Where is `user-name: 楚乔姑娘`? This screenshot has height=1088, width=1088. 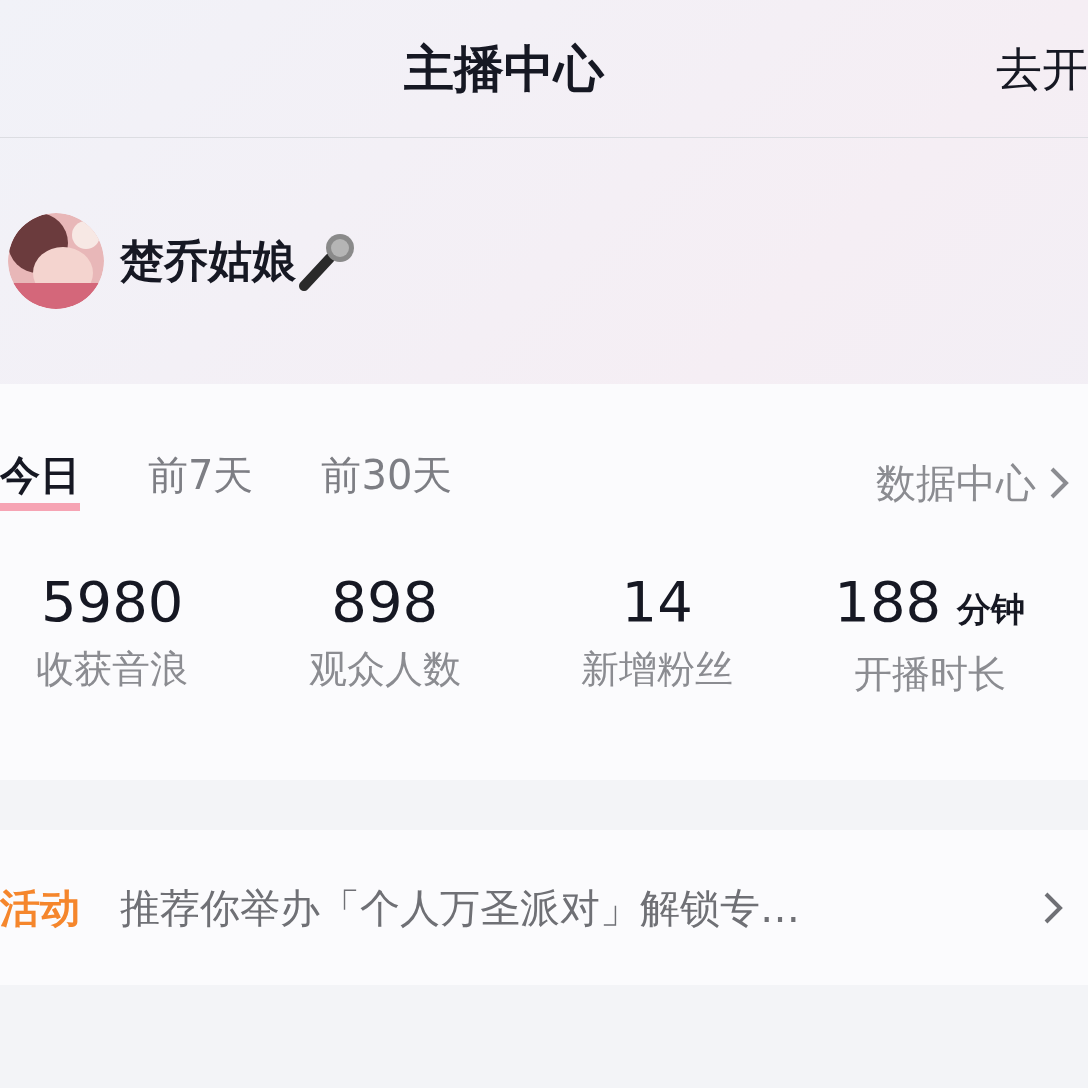 user-name: 楚乔姑娘 is located at coordinates (208, 261).